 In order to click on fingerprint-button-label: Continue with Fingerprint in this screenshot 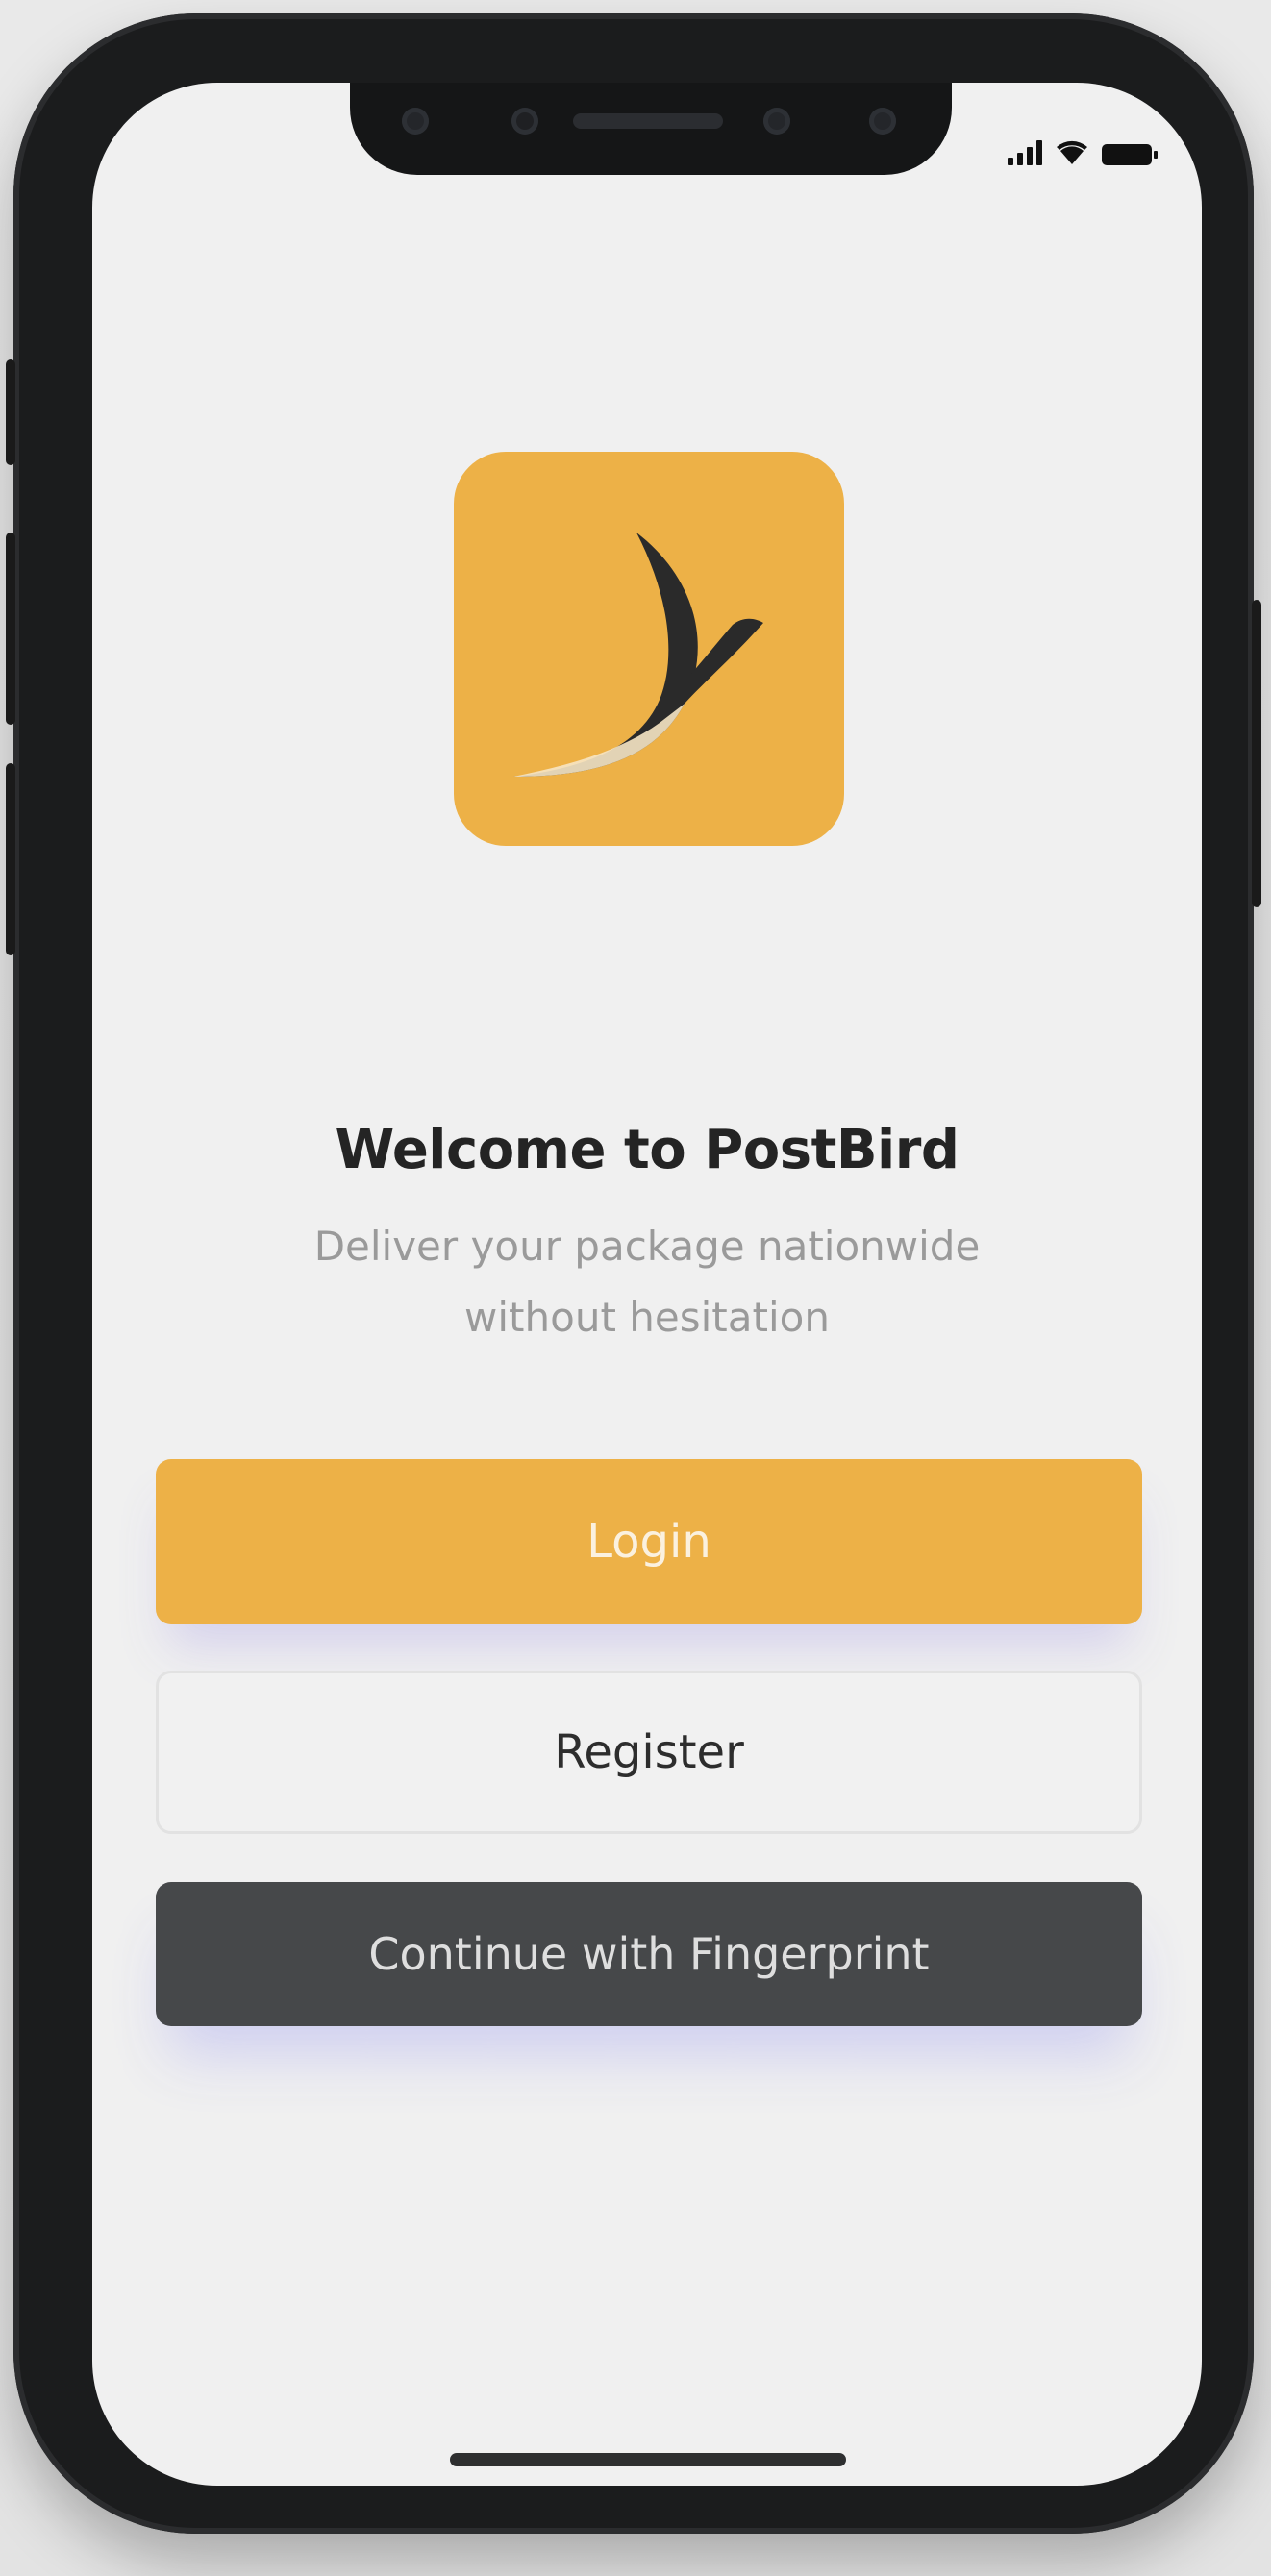, I will do `click(649, 1954)`.